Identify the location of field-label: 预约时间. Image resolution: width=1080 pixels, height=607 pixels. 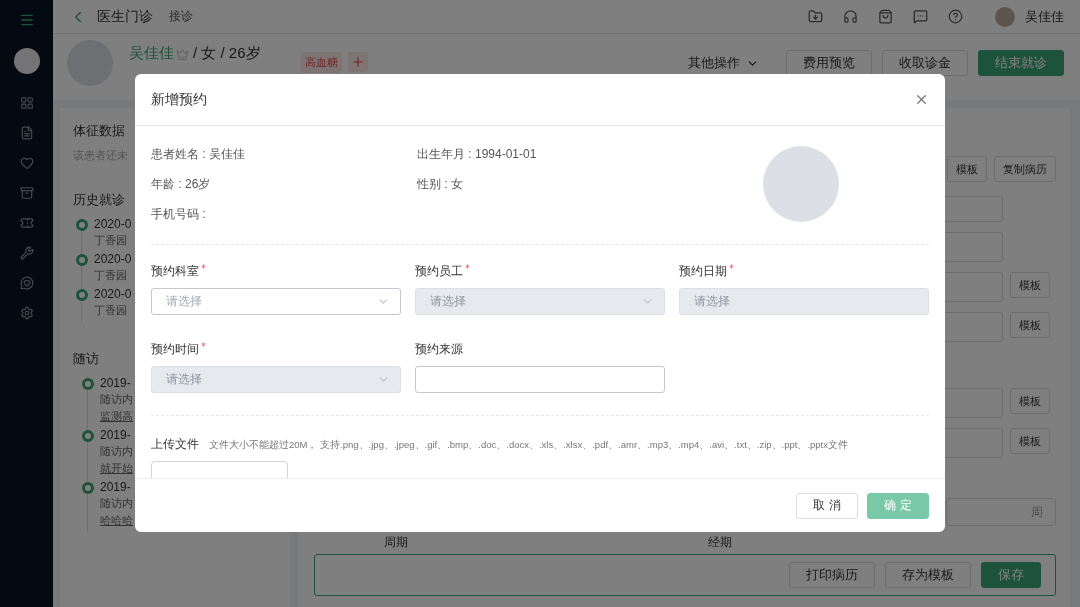
(175, 349).